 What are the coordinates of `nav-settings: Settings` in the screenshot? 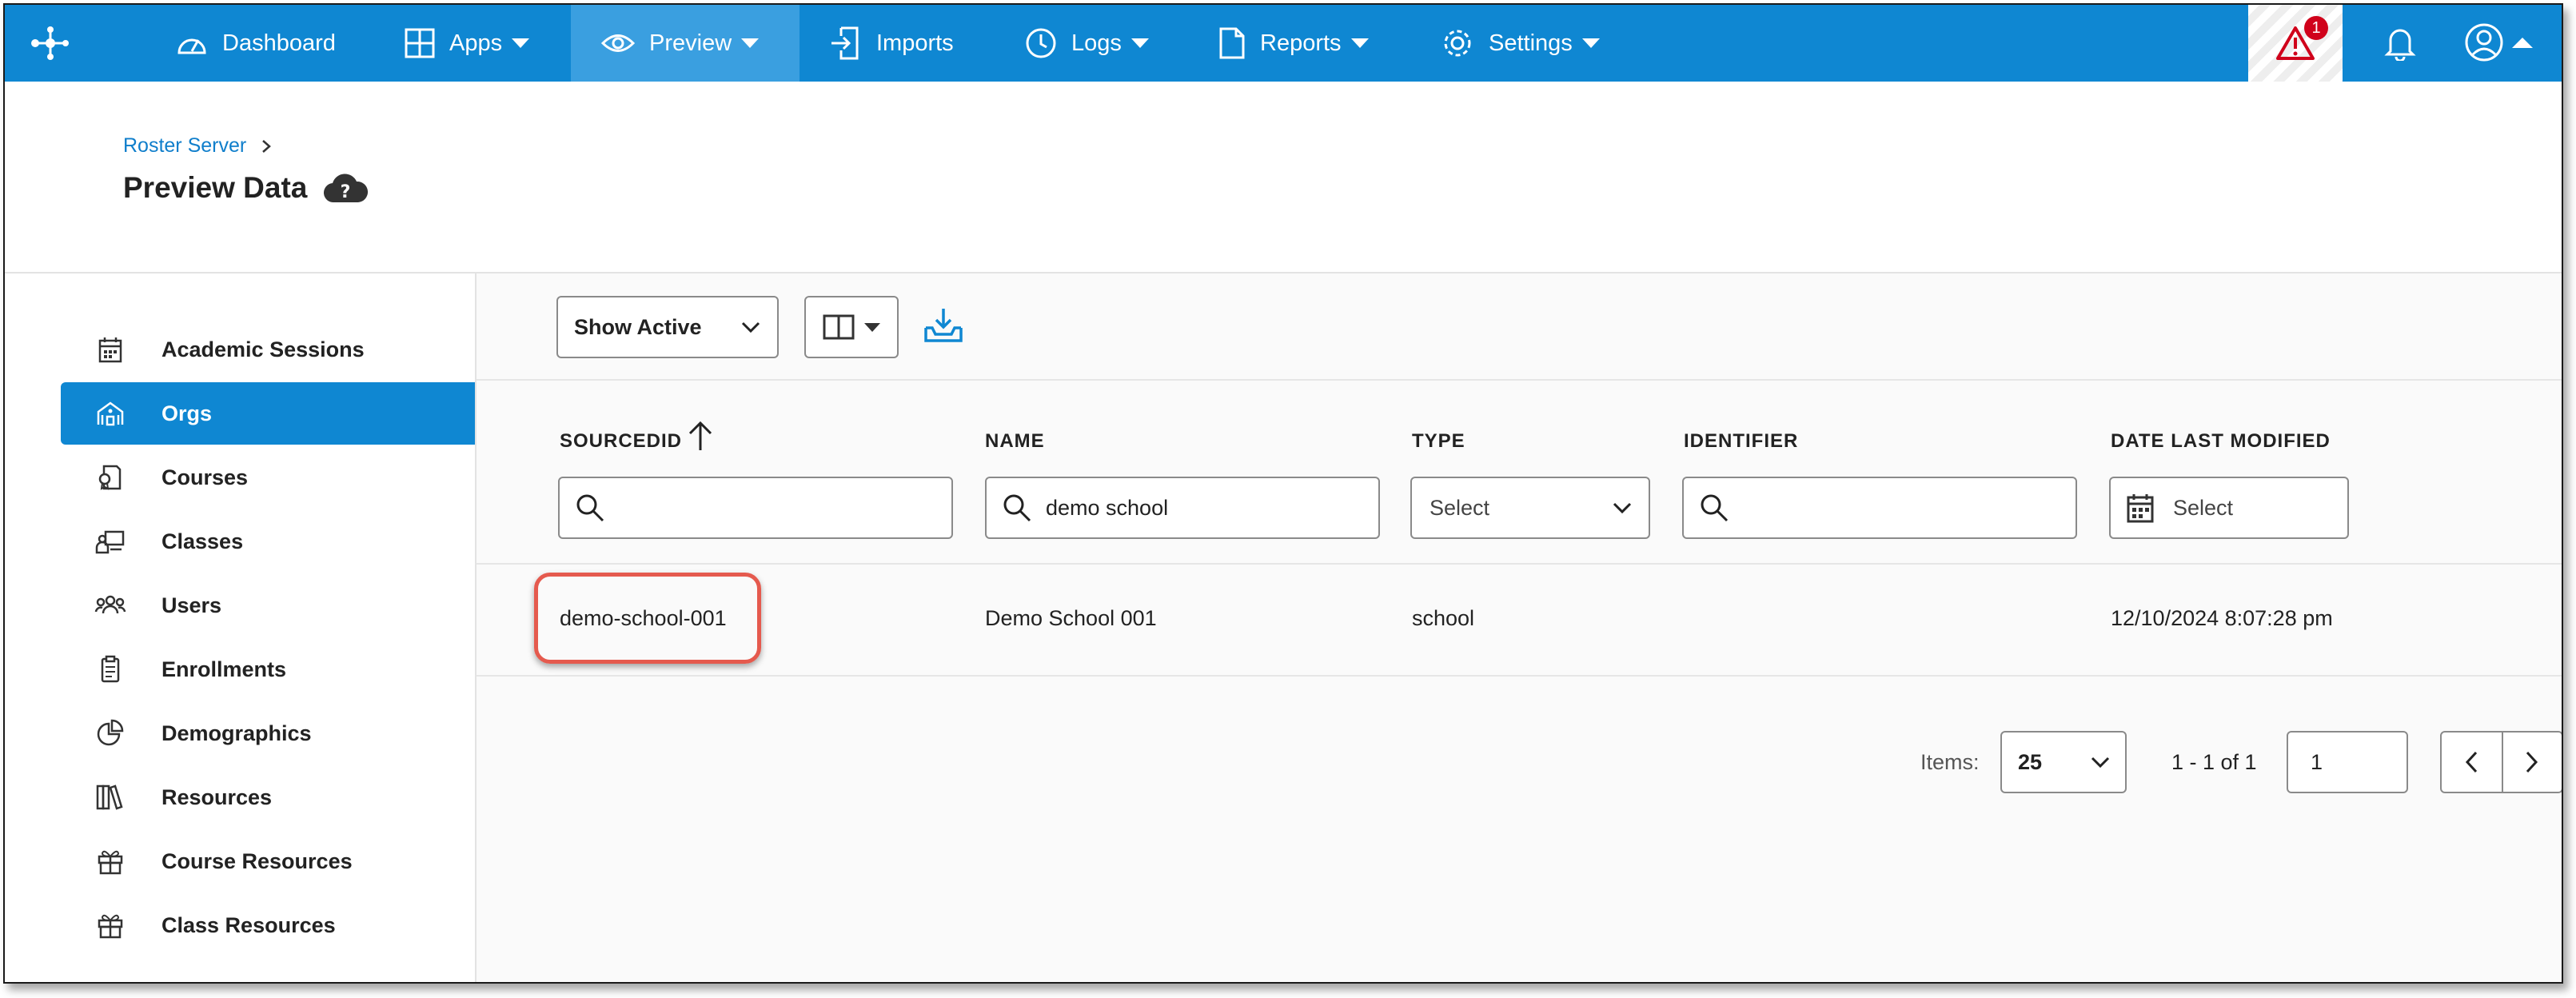 It's located at (1520, 43).